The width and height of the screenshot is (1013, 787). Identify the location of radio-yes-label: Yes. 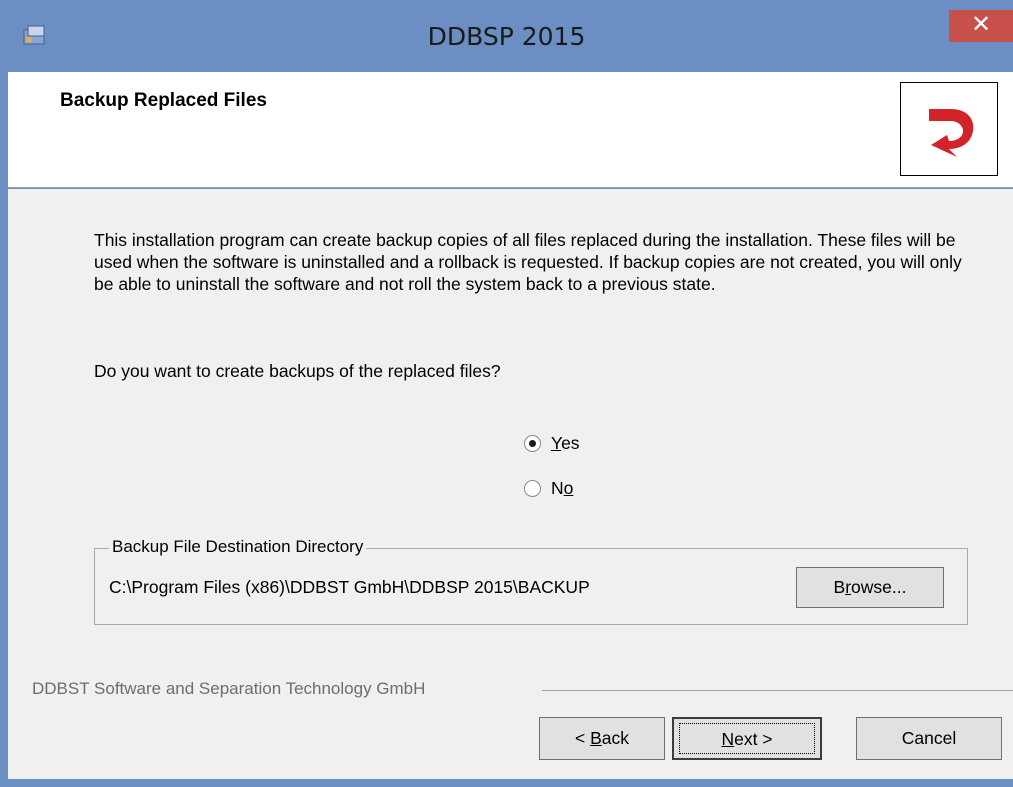
(565, 443).